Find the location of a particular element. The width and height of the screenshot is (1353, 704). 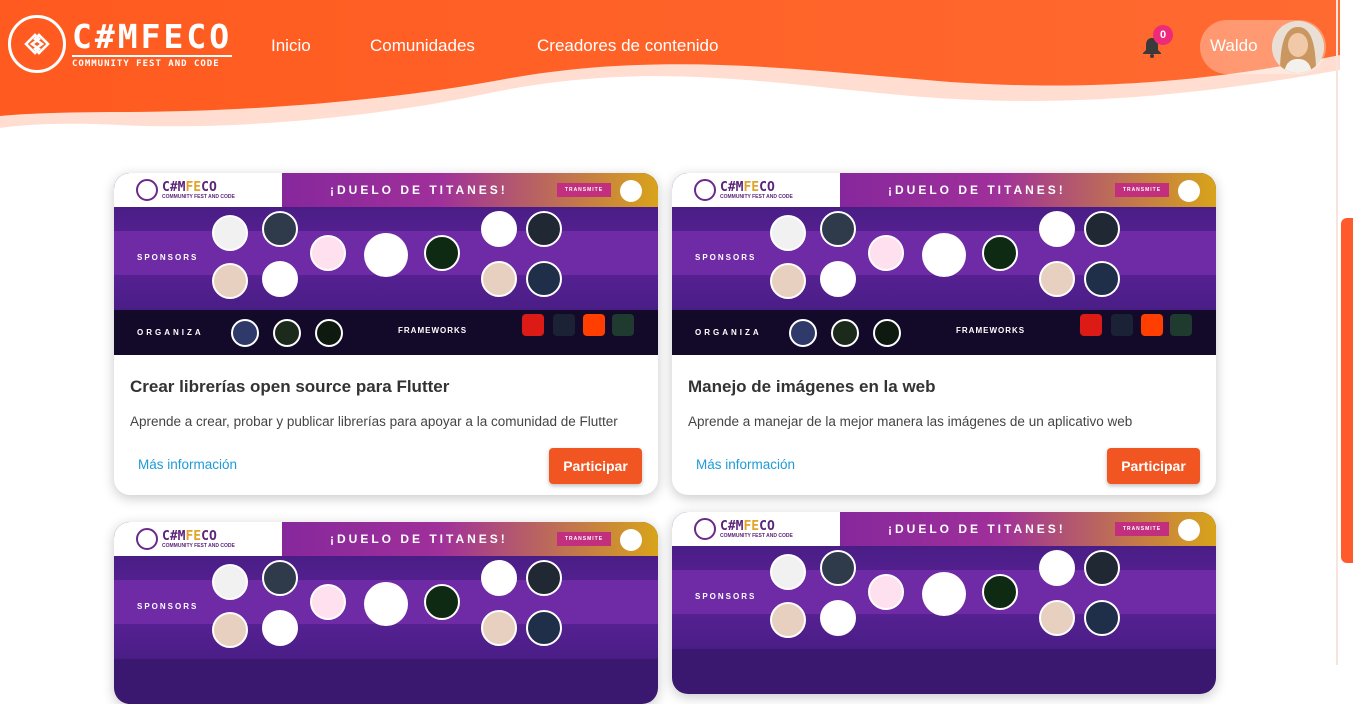

brand-logo: C#MFECO COMMUNITY FEST AND CODE is located at coordinates (120, 44).